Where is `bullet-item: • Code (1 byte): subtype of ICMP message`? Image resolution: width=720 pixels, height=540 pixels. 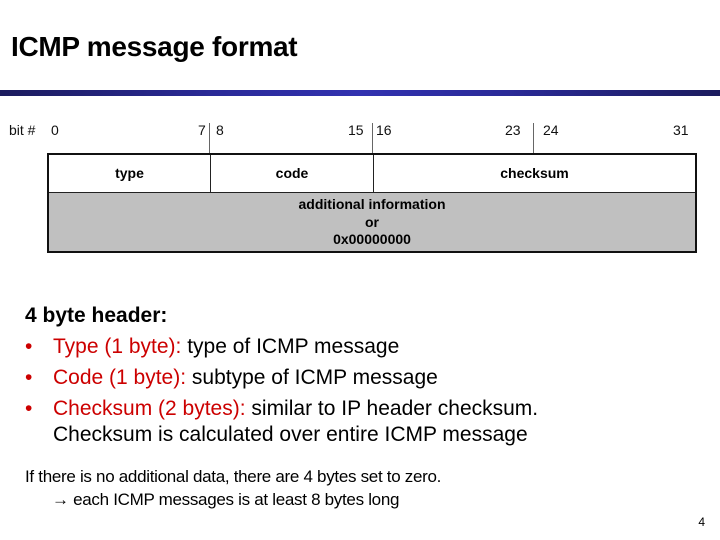
bullet-item: • Code (1 byte): subtype of ICMP message is located at coordinates (365, 377).